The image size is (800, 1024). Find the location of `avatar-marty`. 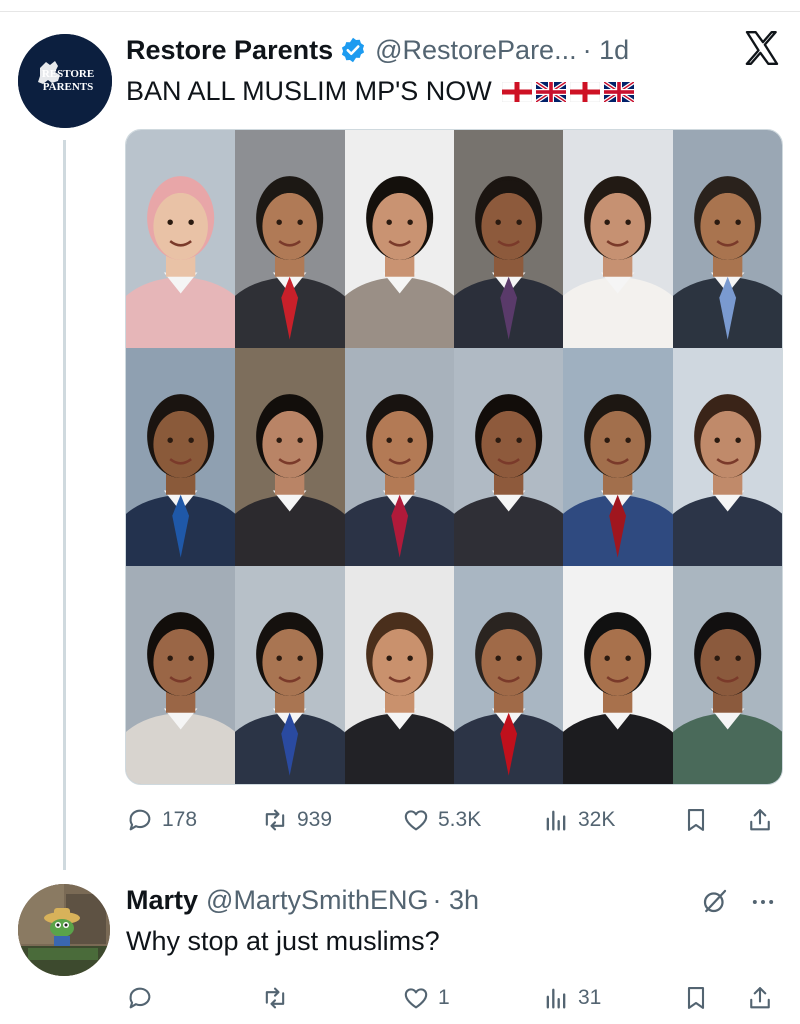

avatar-marty is located at coordinates (64, 930).